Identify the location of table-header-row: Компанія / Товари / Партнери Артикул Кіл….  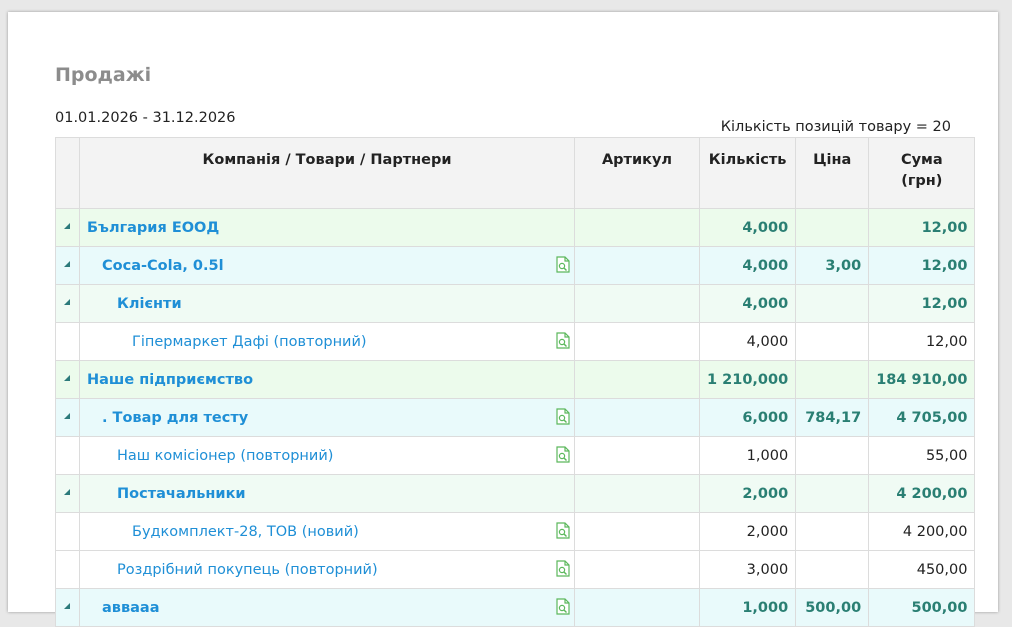
(515, 173).